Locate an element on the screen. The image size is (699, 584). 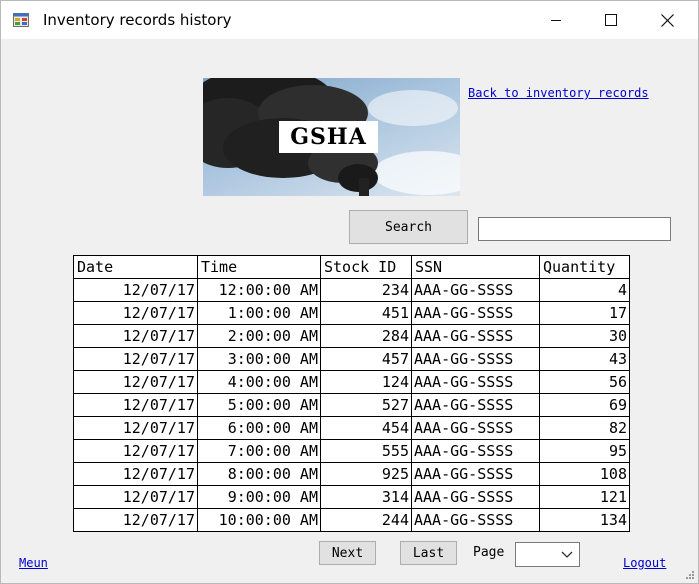
cell-quantity: 134 is located at coordinates (584, 520).